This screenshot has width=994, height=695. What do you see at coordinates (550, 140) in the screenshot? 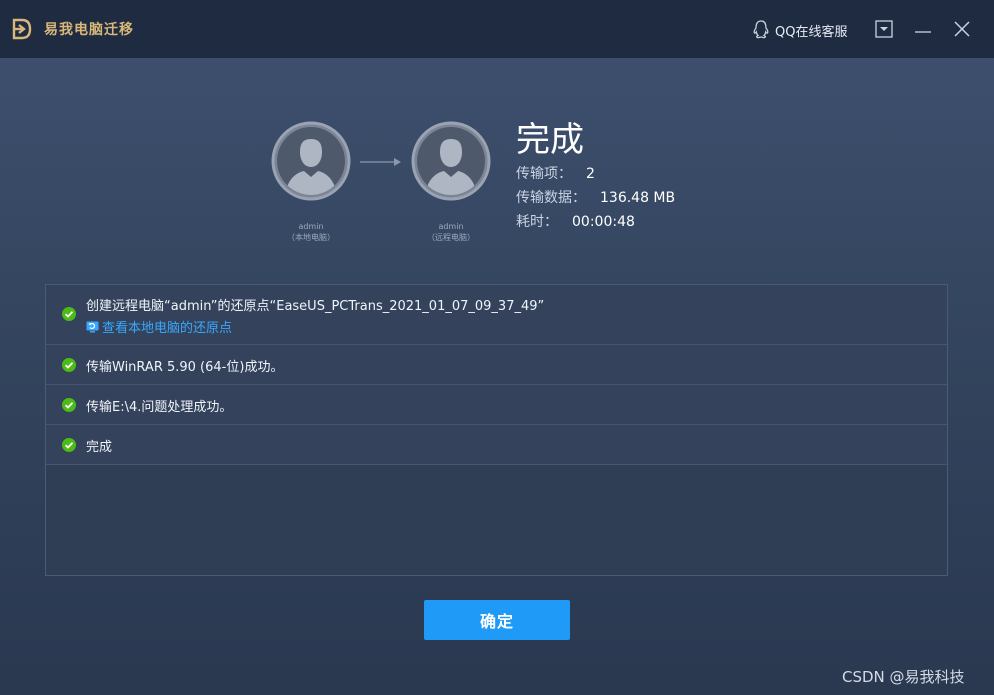
I see `completion-title: 完成` at bounding box center [550, 140].